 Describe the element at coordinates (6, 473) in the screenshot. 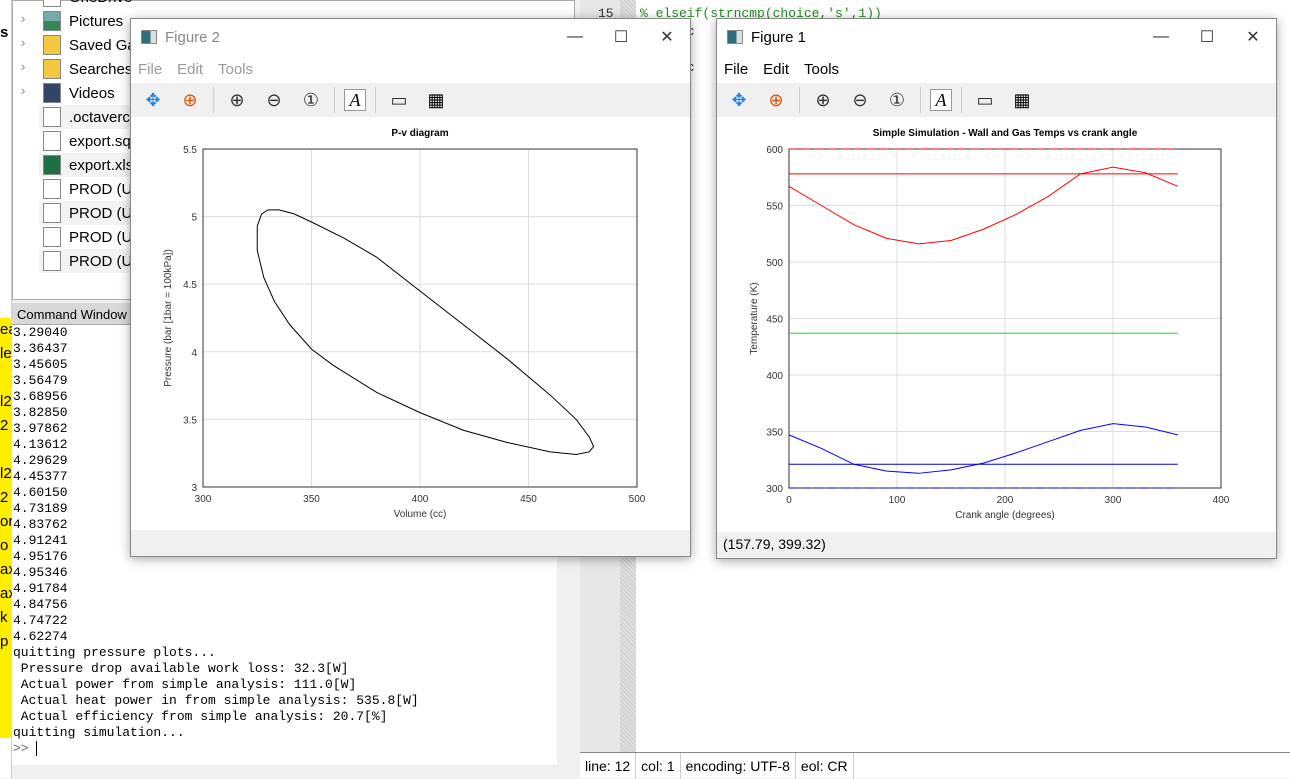

I see `text-fragment: l2` at that location.